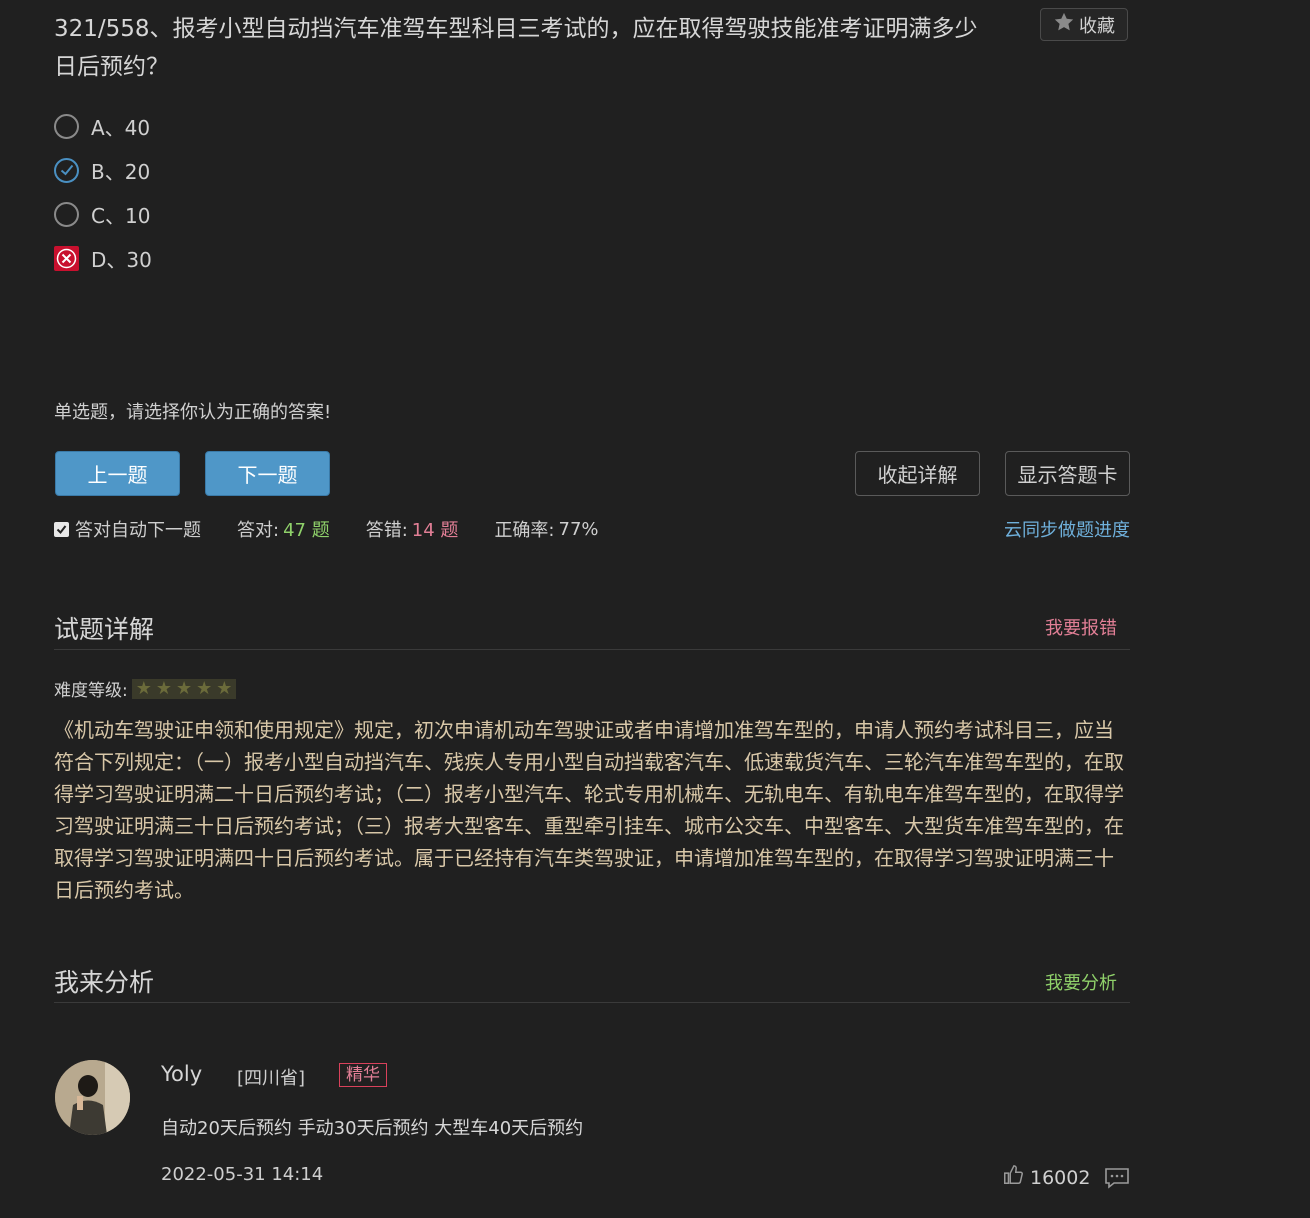  I want to click on option-label: D、30, so click(121, 259).